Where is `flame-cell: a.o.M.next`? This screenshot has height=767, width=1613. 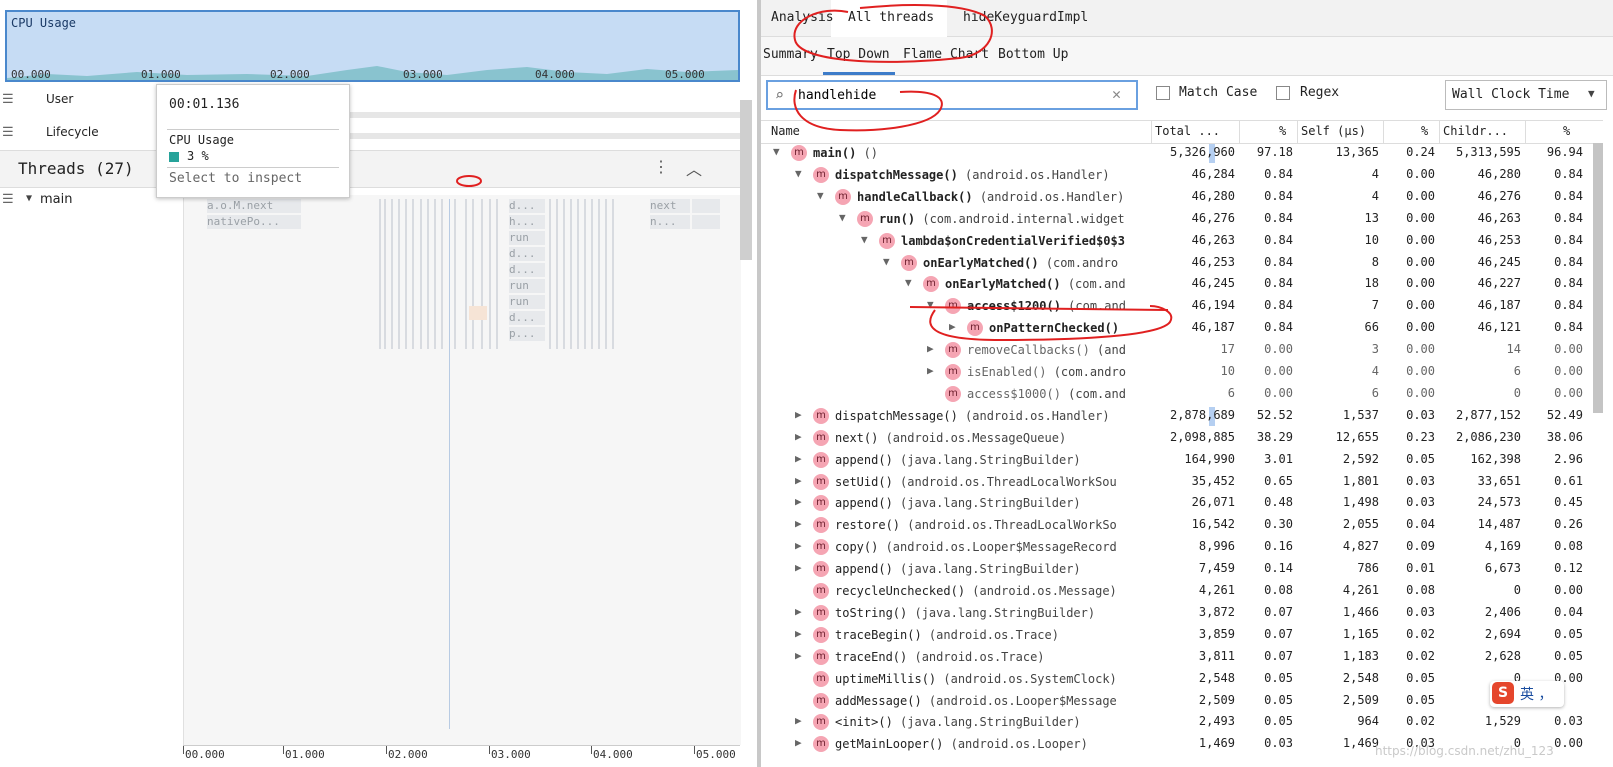
flame-cell: a.o.M.next is located at coordinates (254, 206).